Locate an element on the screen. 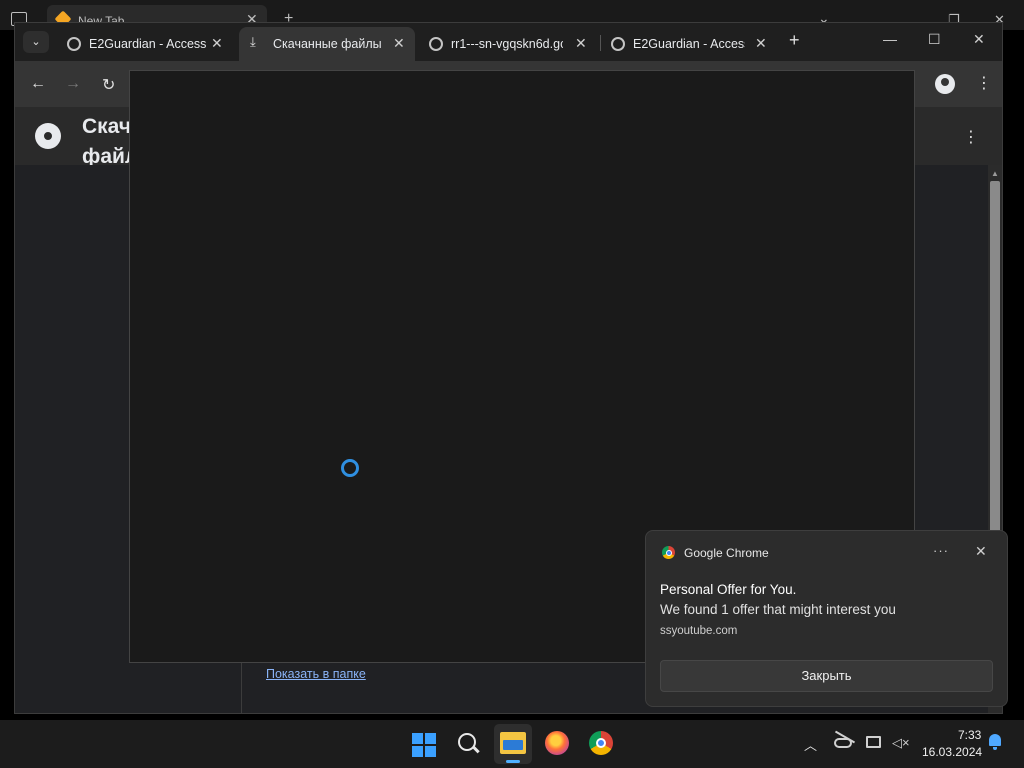 This screenshot has width=1024, height=768. tab-downloads: ⤓ Скачанные файлы ✕ is located at coordinates (327, 44).